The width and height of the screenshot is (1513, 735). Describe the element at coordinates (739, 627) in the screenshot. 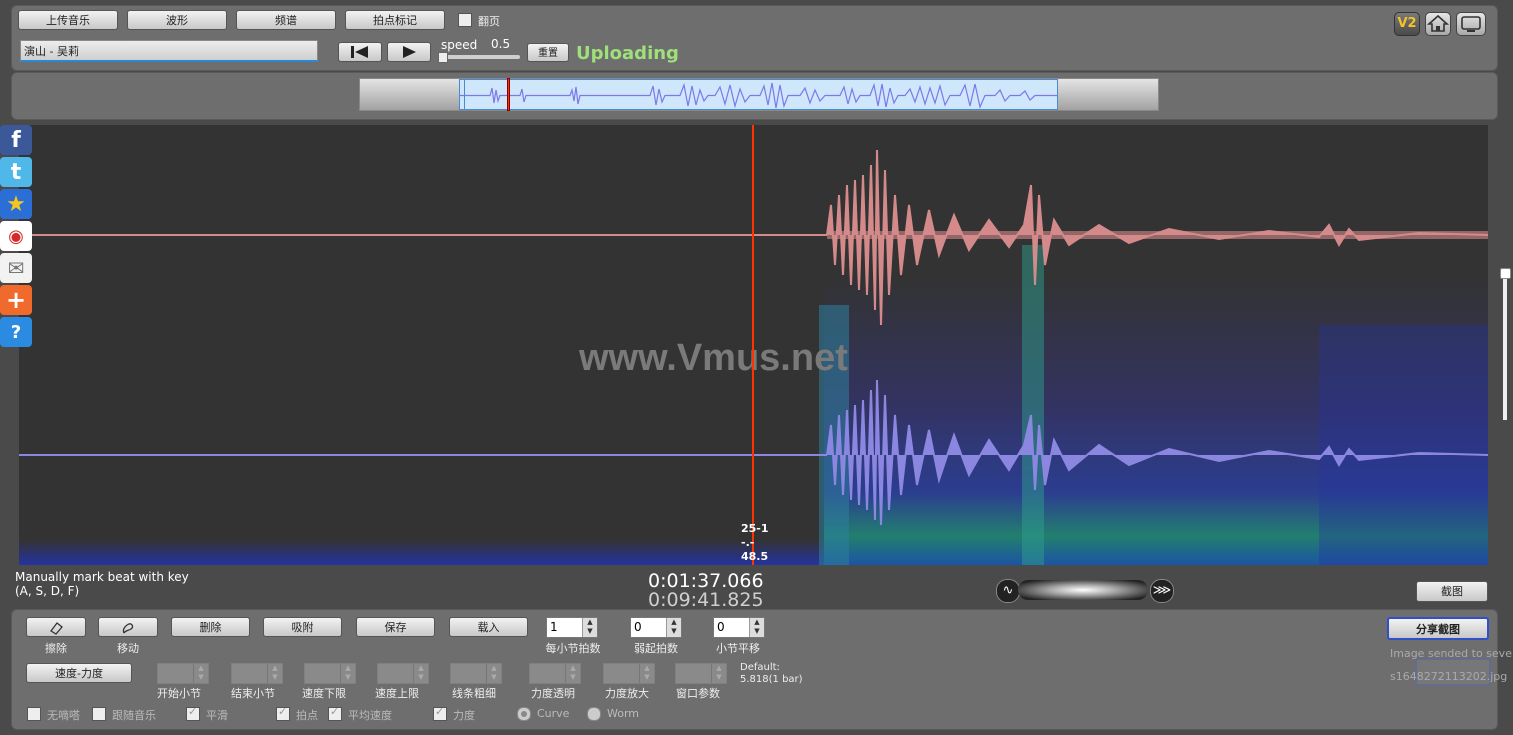

I see `bar-shift-stepper: 0 ▲ ▼` at that location.